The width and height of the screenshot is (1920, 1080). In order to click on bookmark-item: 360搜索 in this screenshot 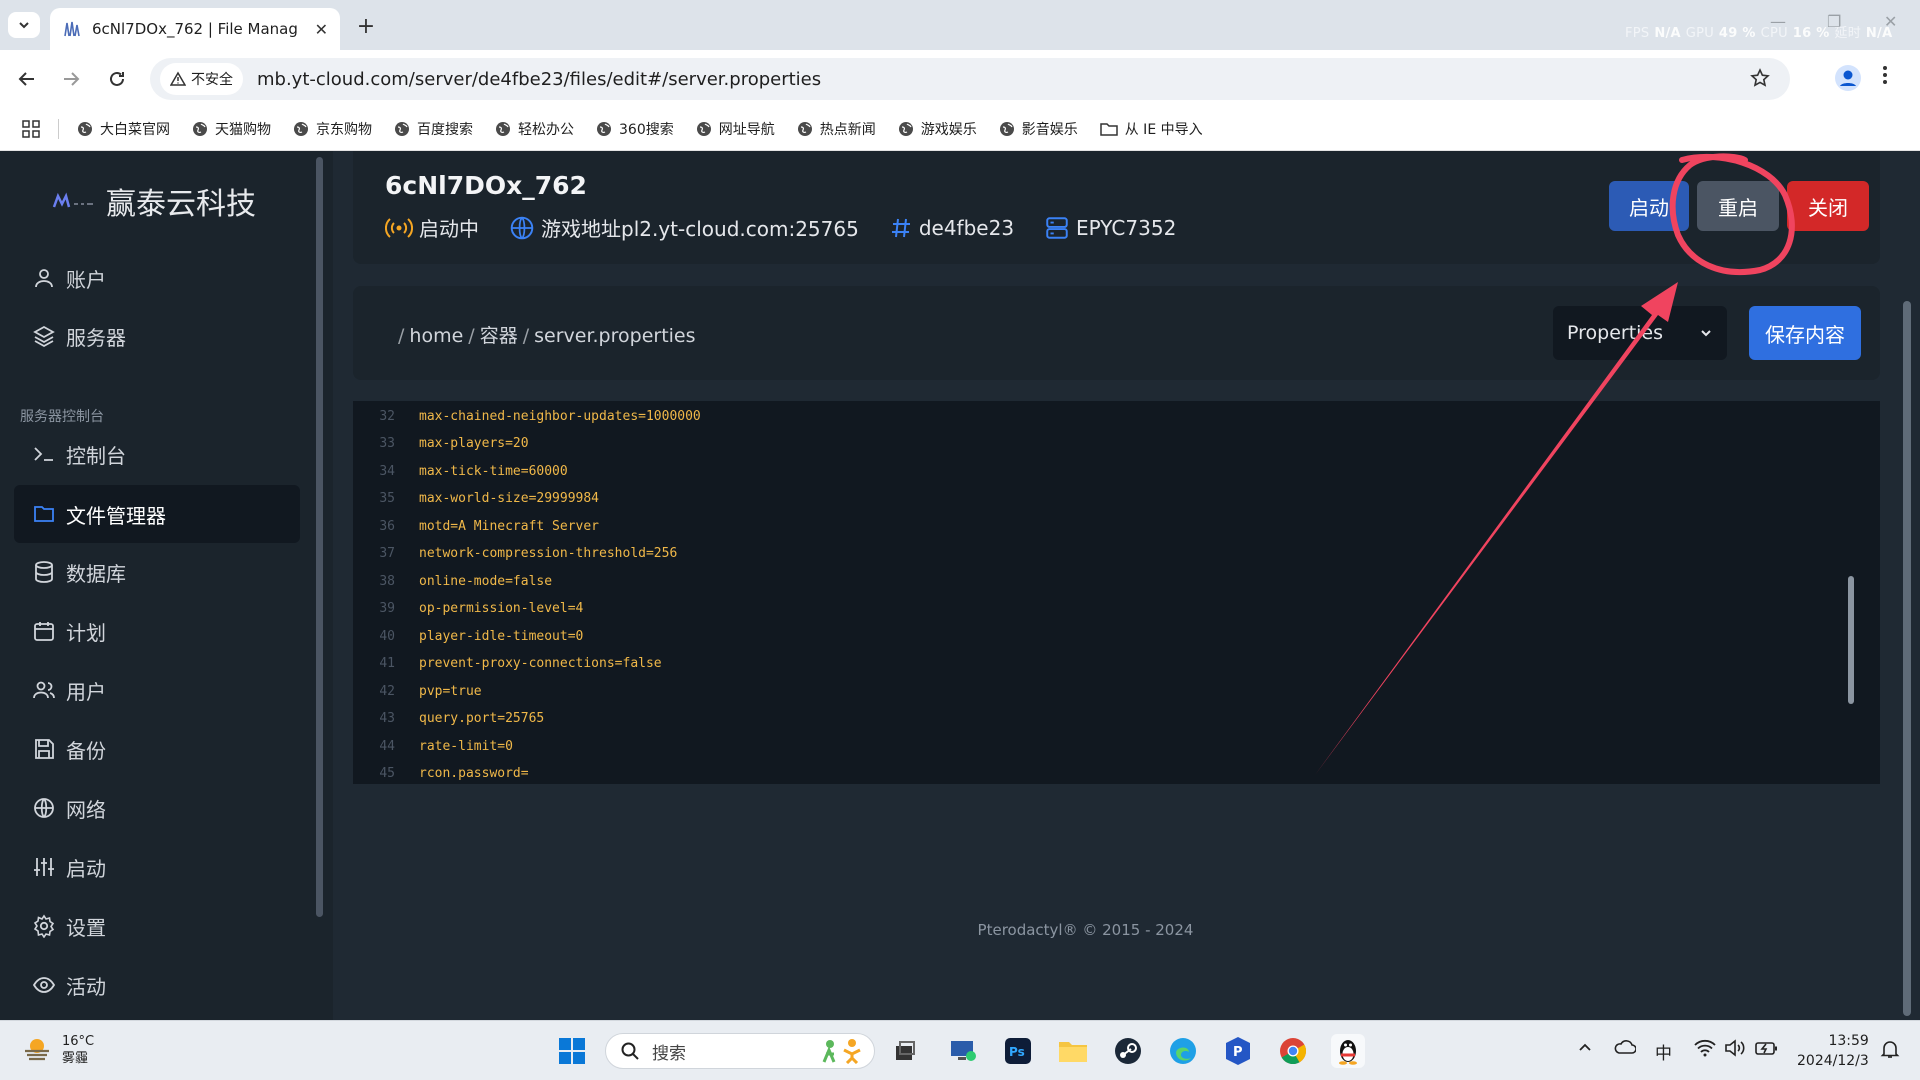, I will do `click(635, 129)`.